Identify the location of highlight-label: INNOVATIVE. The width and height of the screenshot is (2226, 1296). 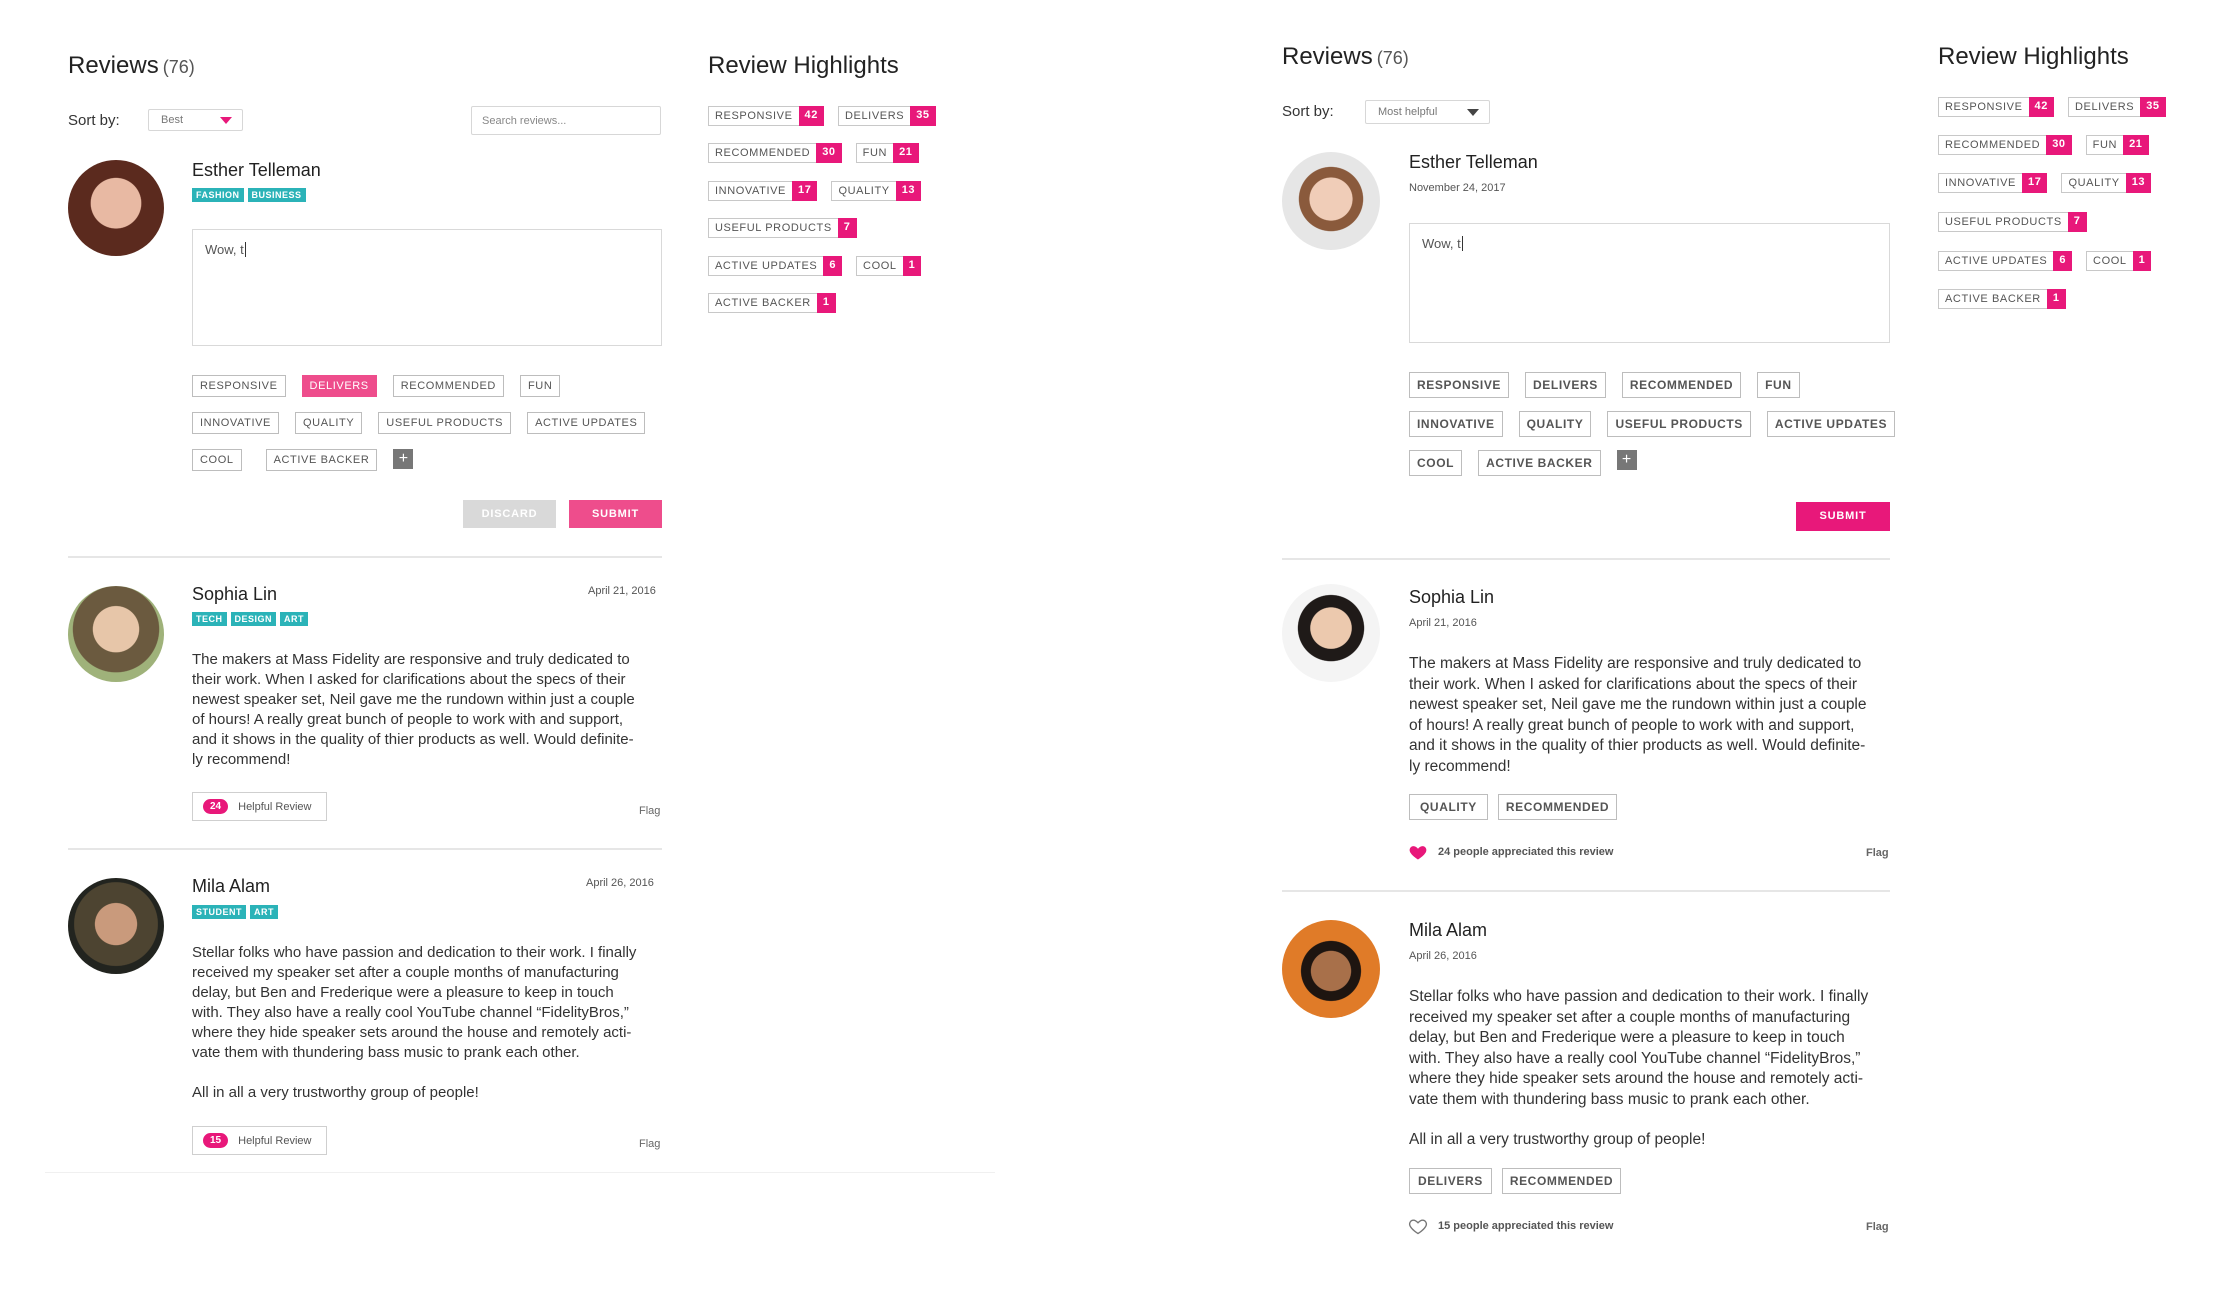
(750, 191).